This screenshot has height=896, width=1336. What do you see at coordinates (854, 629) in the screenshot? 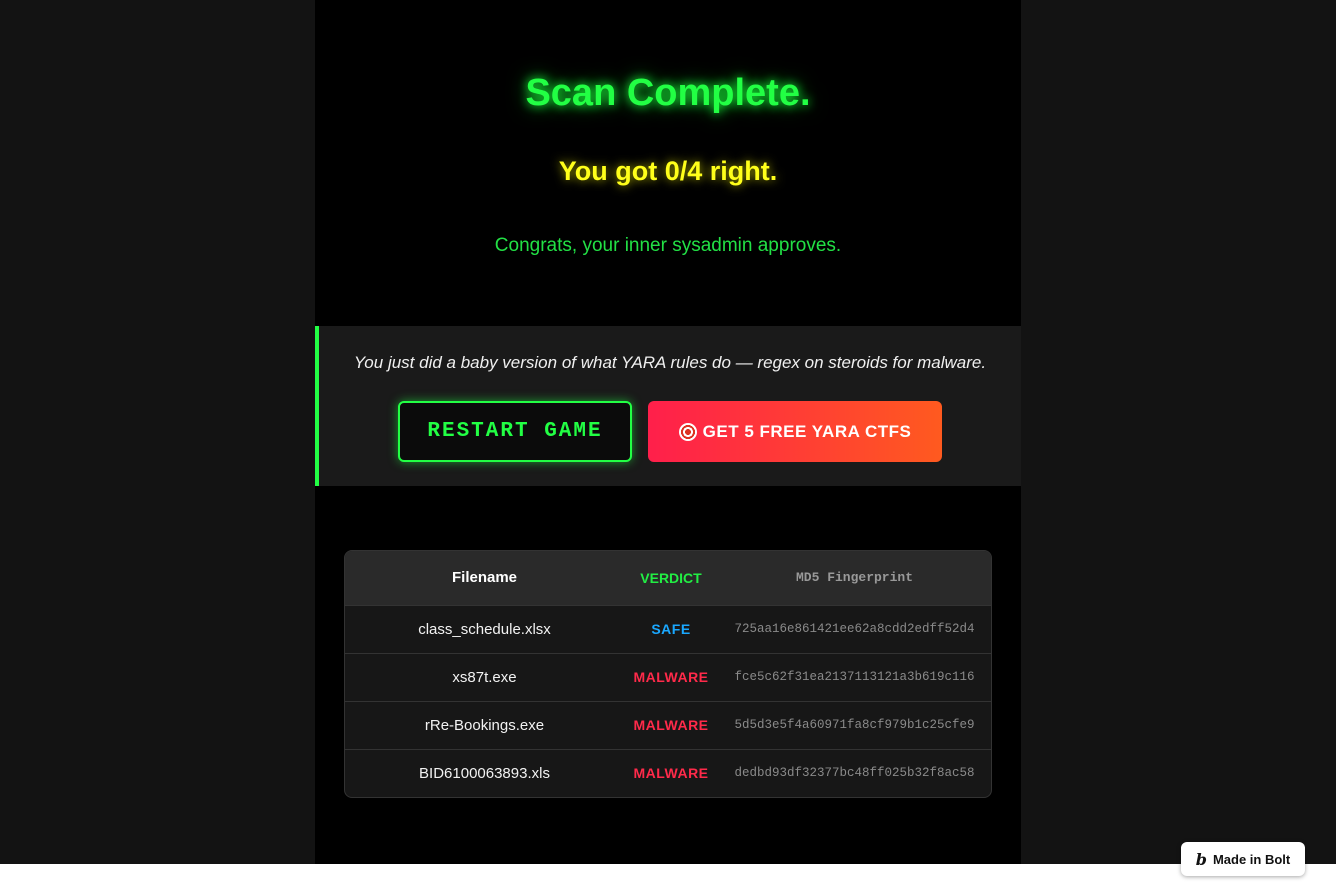
I see `md5-cell: 725aa16e861421ee62a8cdd2edff52d4` at bounding box center [854, 629].